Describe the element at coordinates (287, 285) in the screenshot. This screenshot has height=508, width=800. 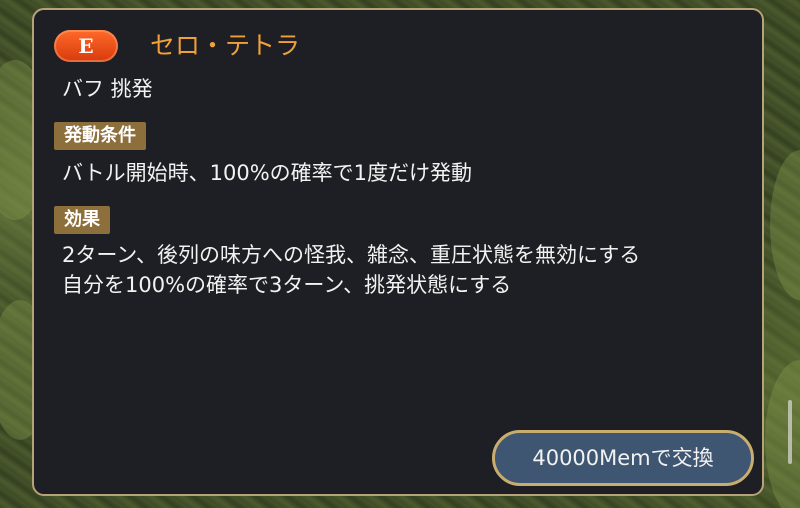
I see `effect-text-line-2: 自分を100%の確率で3ターン、挑発状態にする` at that location.